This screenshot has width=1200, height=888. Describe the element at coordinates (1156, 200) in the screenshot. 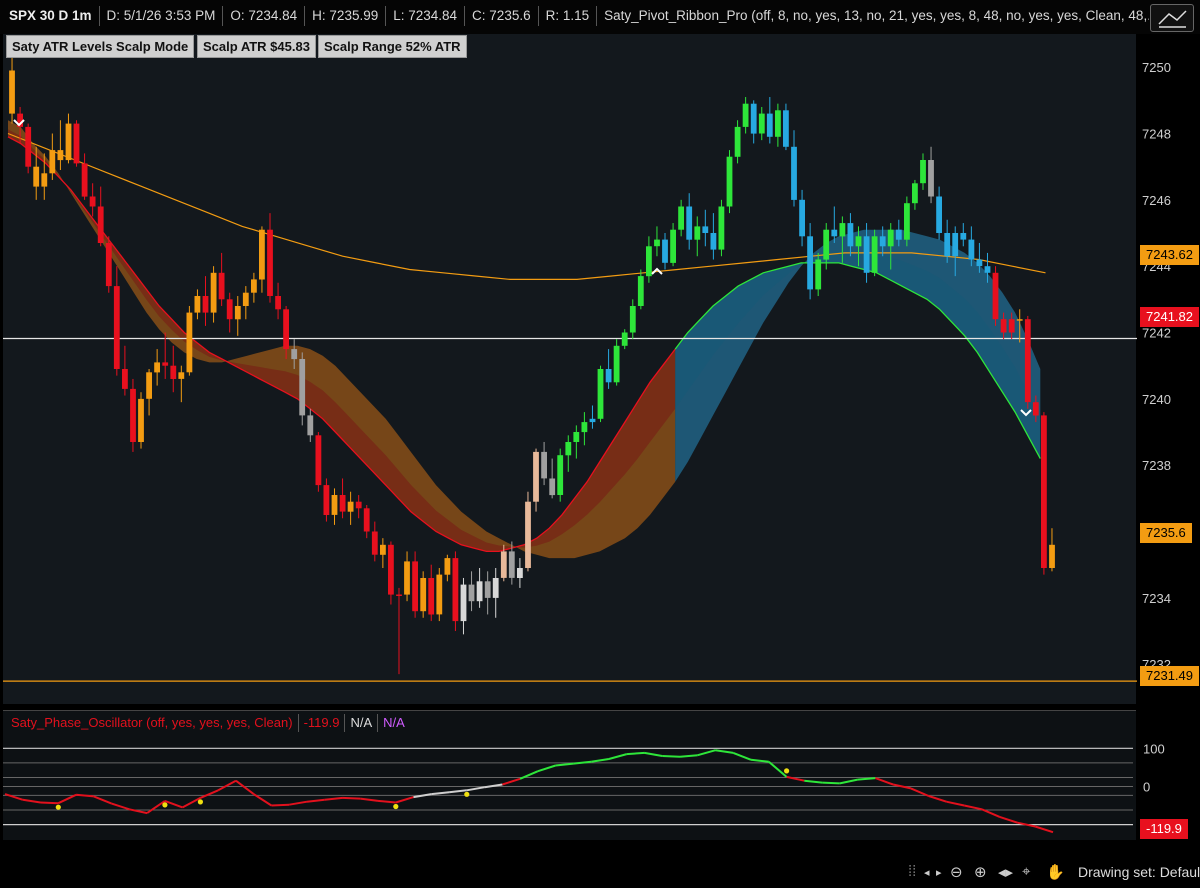

I see `price-tick-label: 7246` at that location.